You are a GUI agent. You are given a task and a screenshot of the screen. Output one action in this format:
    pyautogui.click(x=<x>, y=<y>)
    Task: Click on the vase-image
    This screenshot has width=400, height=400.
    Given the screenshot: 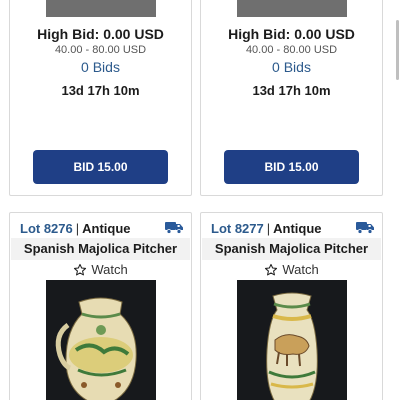 What is the action you would take?
    pyautogui.click(x=292, y=340)
    